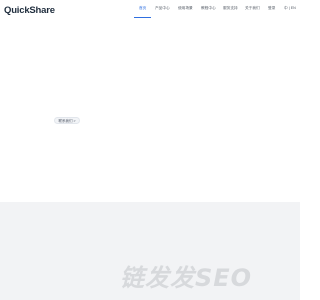  What do you see at coordinates (230, 8) in the screenshot?
I see `nav-item-support: 服务支持` at bounding box center [230, 8].